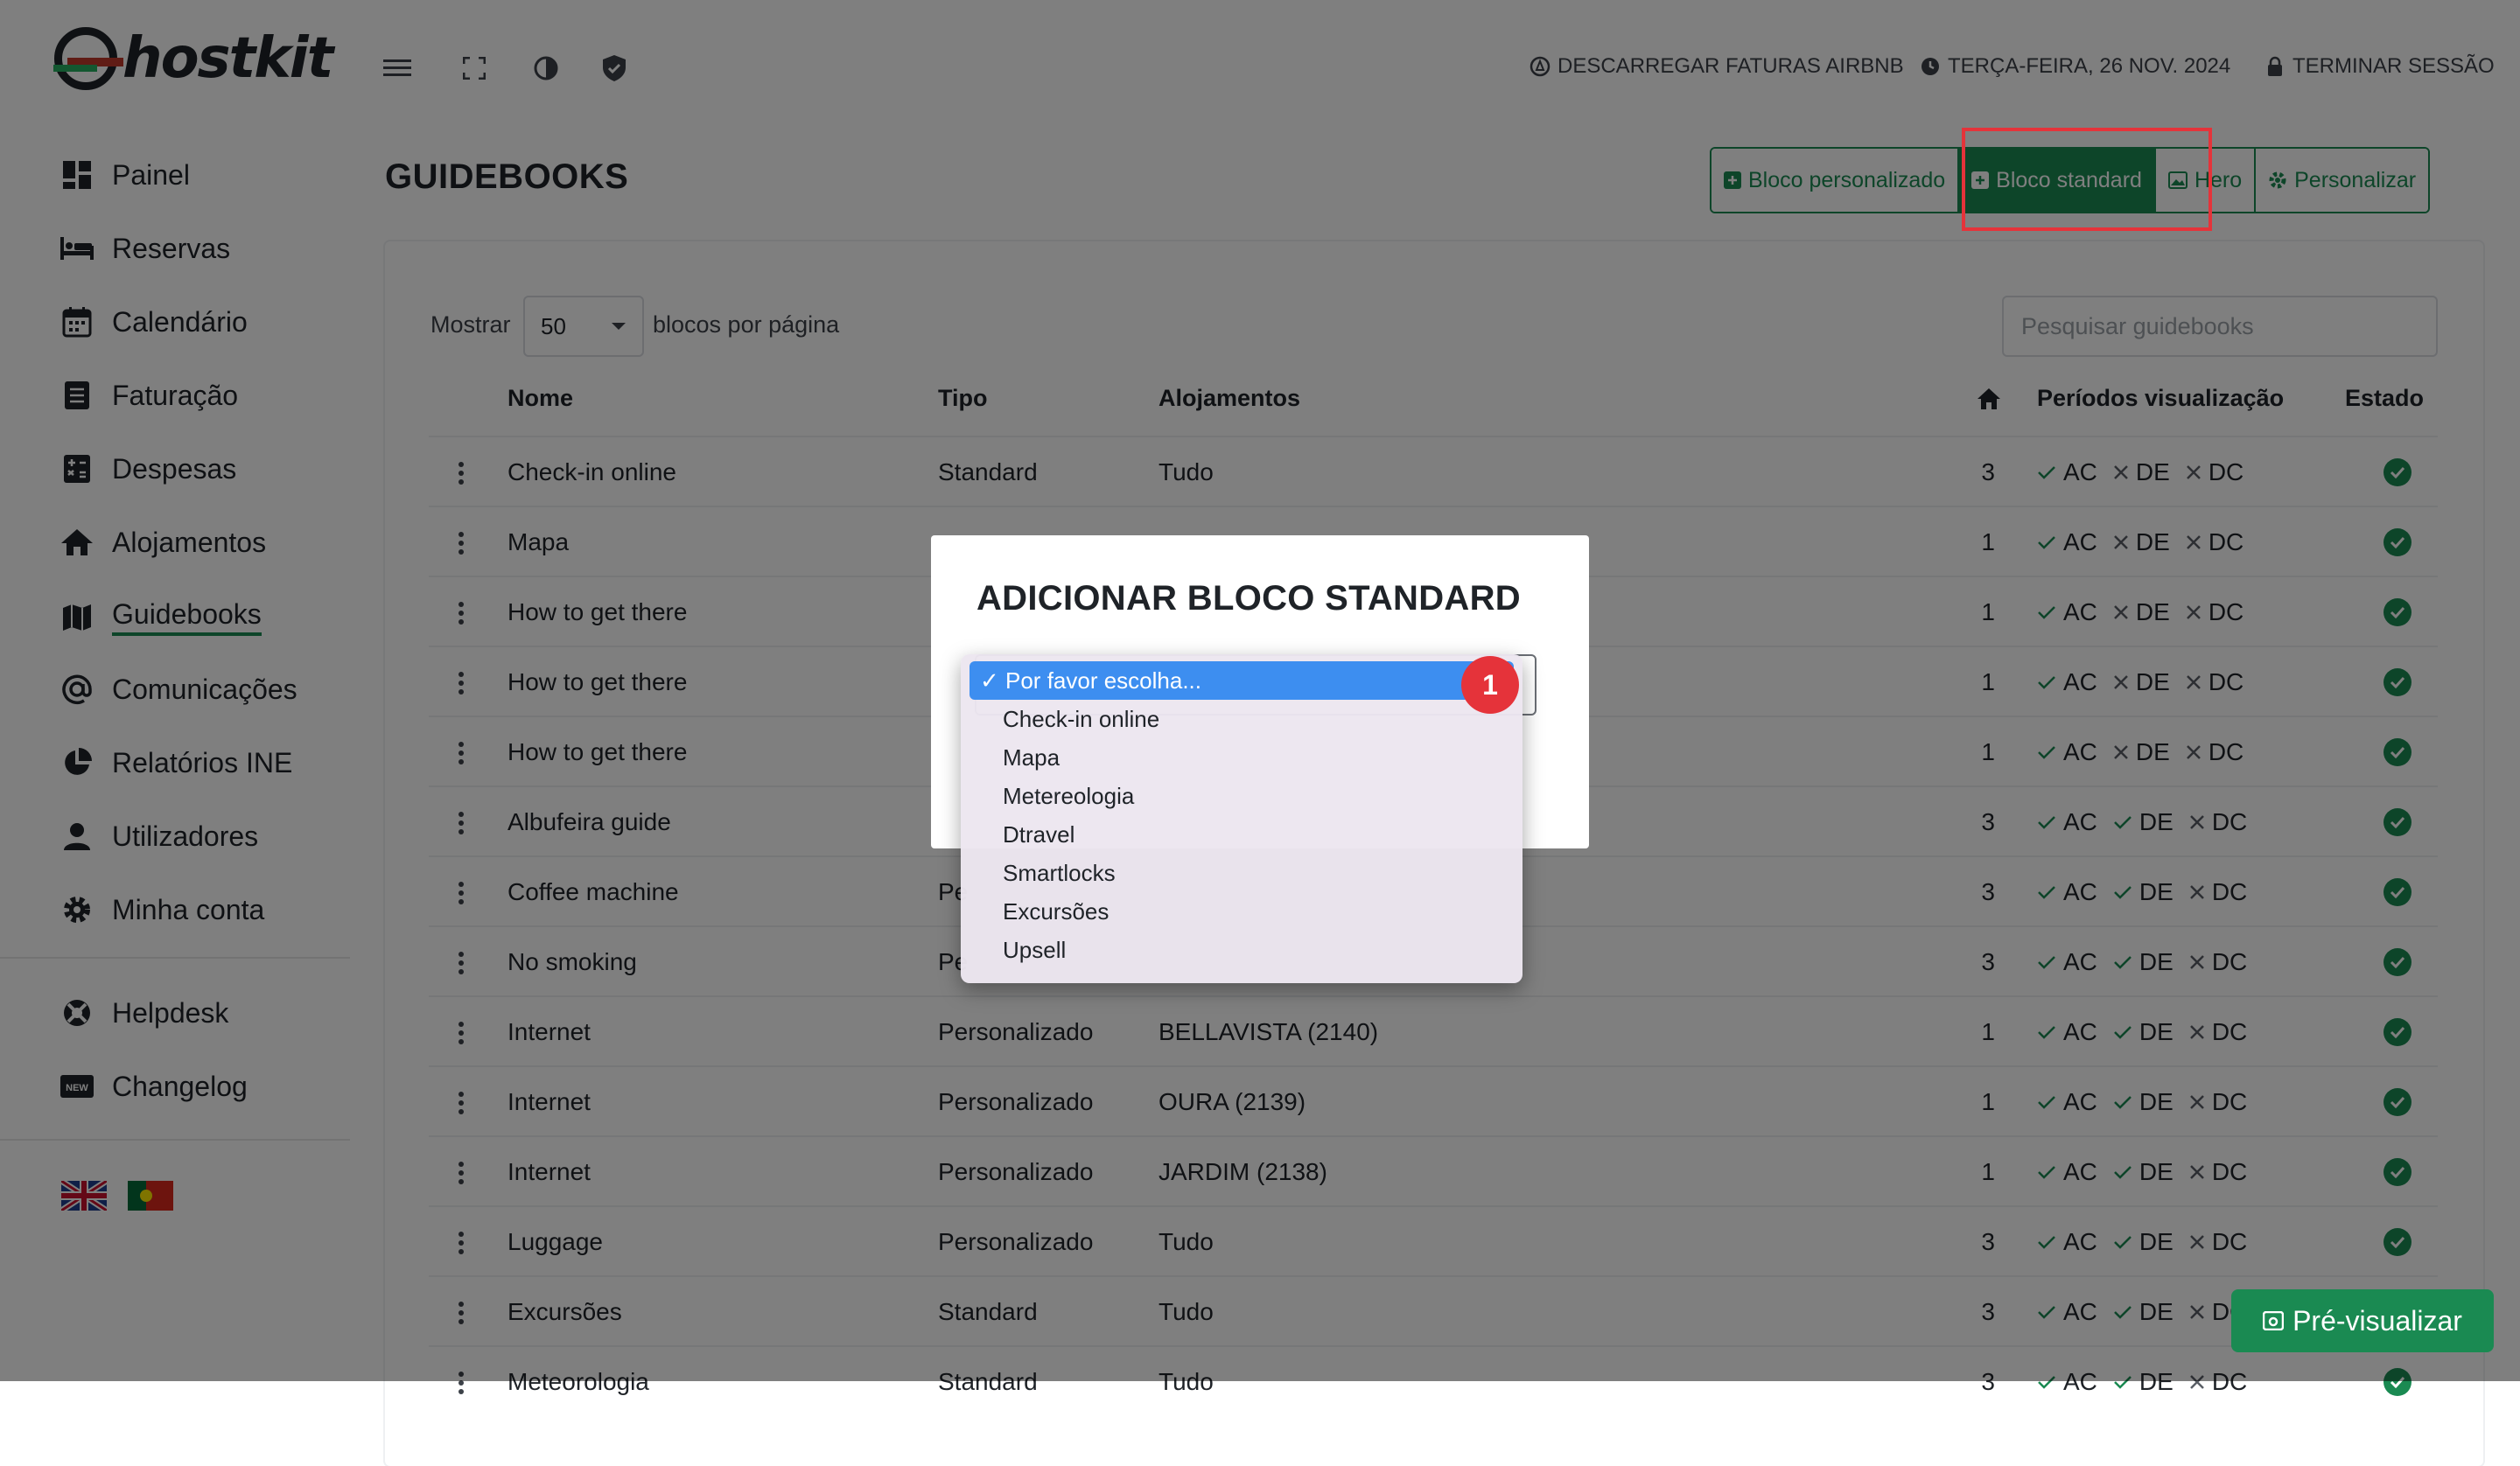 The width and height of the screenshot is (2520, 1466). Describe the element at coordinates (1242, 796) in the screenshot. I see `dropdown-option: Metereologia` at that location.